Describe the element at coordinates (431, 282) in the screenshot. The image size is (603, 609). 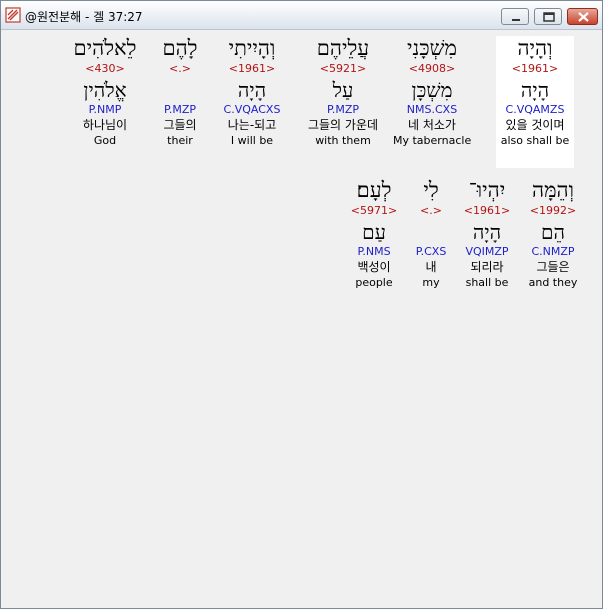
I see `english-gloss: my` at that location.